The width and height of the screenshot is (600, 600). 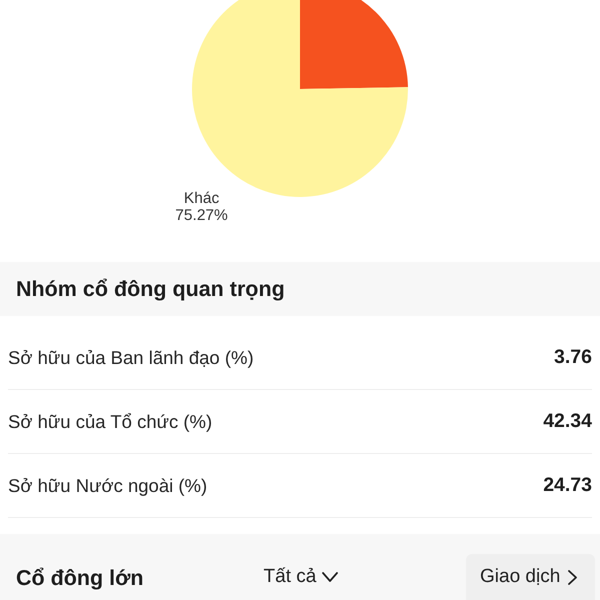 I want to click on slice-value-label: 75.27%, so click(x=201, y=215).